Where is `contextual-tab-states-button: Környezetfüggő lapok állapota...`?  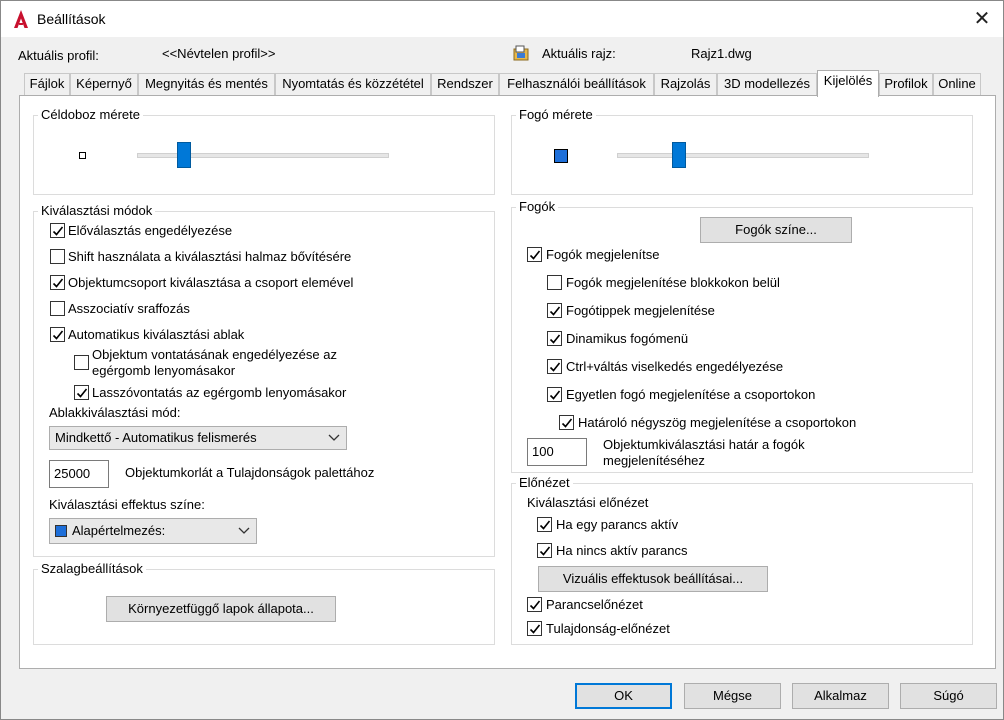 contextual-tab-states-button: Környezetfüggő lapok állapota... is located at coordinates (221, 609).